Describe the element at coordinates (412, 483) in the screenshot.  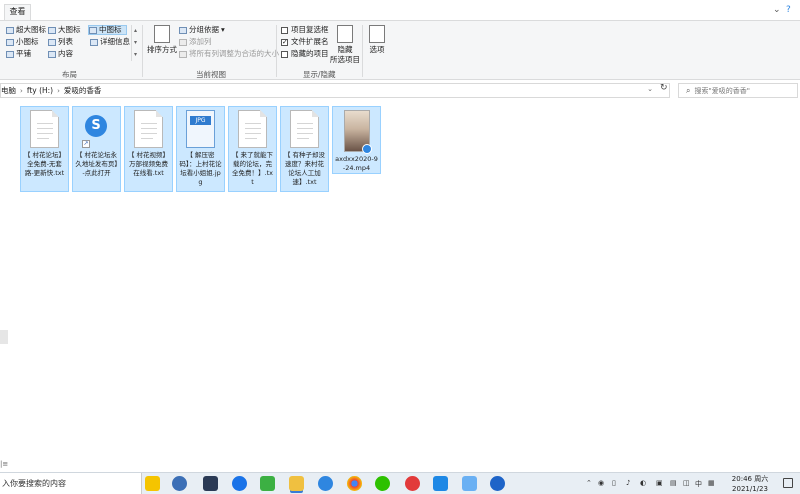
I see `music-icon` at that location.